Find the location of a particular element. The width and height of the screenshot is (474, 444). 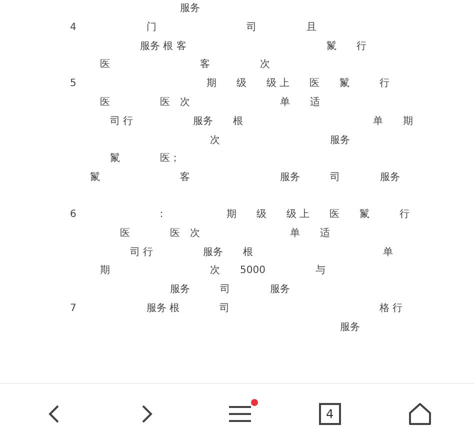

text-line: 7 服务 根 司 格 行 is located at coordinates (236, 309).